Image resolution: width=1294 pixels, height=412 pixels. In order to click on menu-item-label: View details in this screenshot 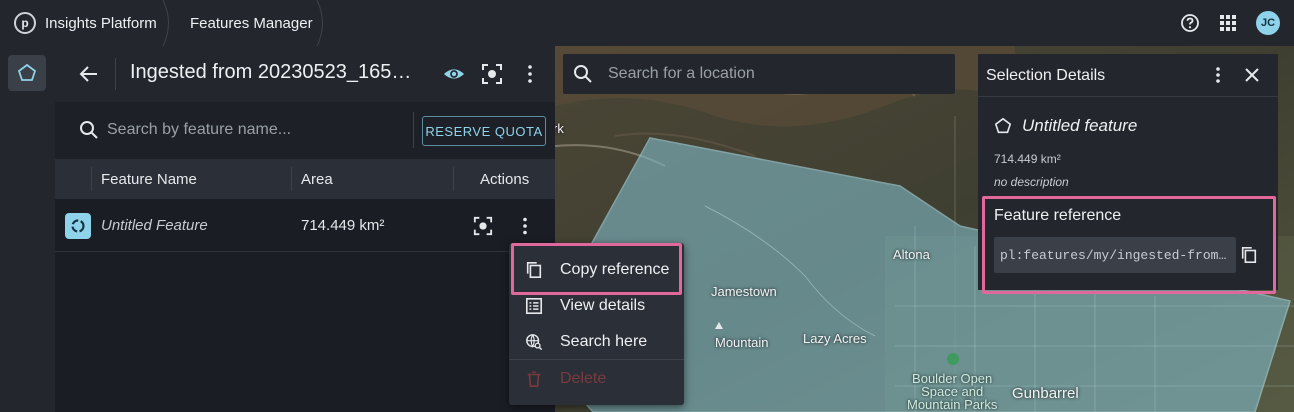, I will do `click(603, 305)`.